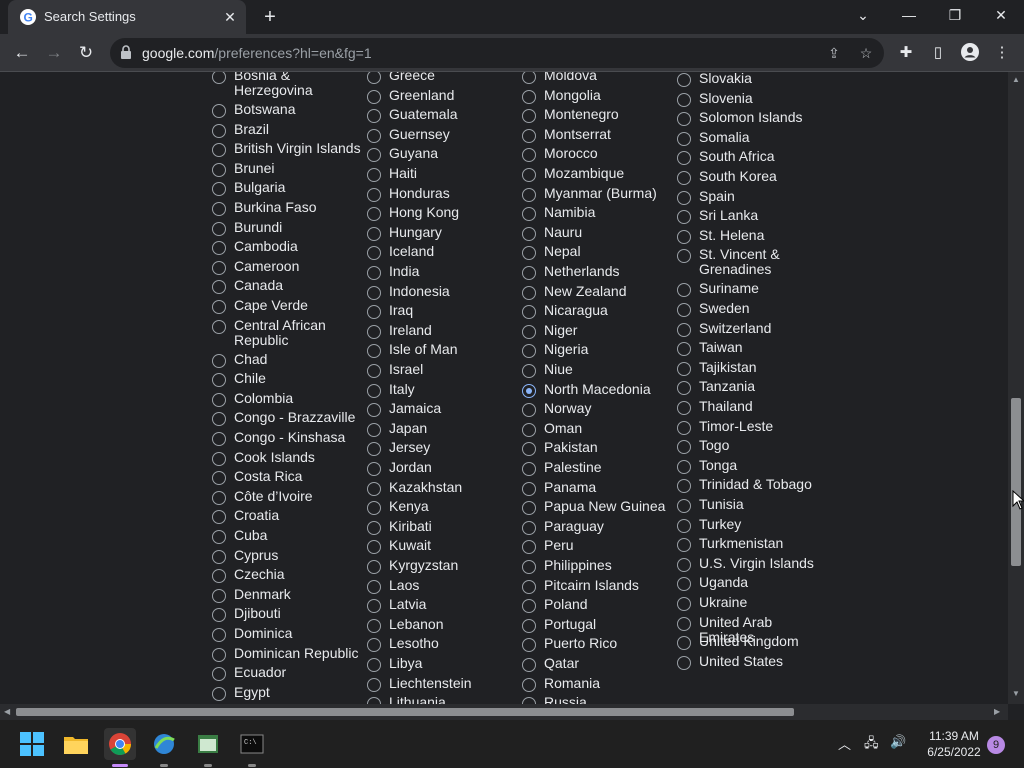  Describe the element at coordinates (289, 418) in the screenshot. I see `region-option: Congo - Brazzaville` at that location.